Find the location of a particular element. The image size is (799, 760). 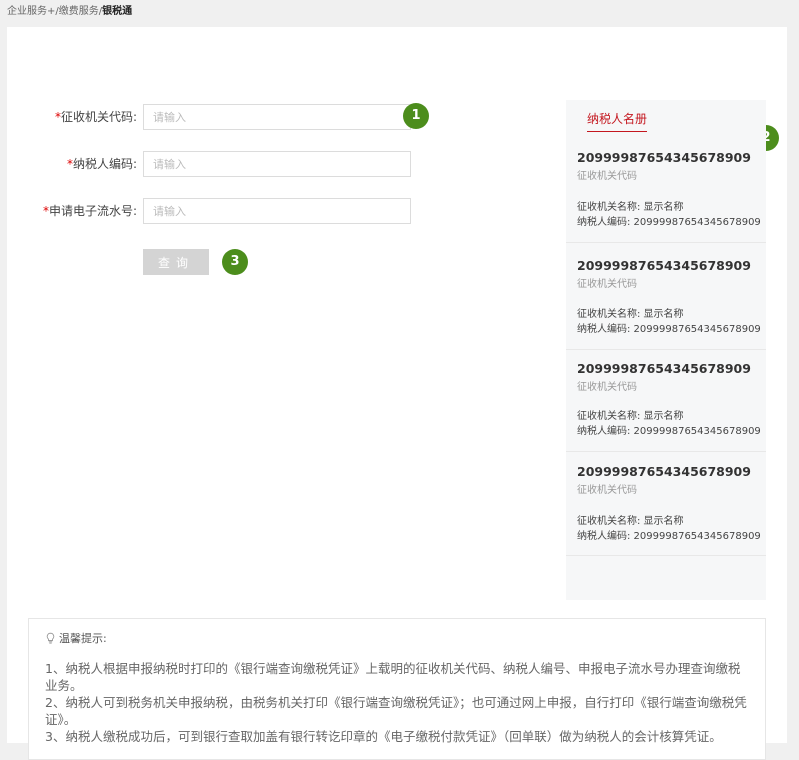

serial-number-input is located at coordinates (277, 211).